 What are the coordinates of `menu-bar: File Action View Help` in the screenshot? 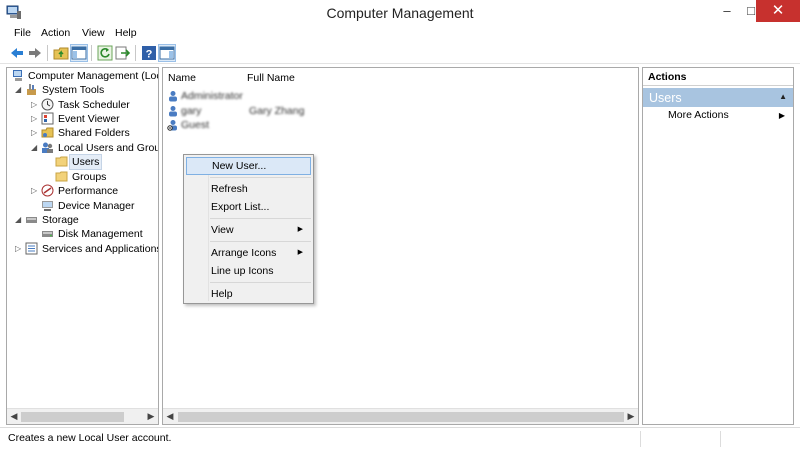 It's located at (400, 34).